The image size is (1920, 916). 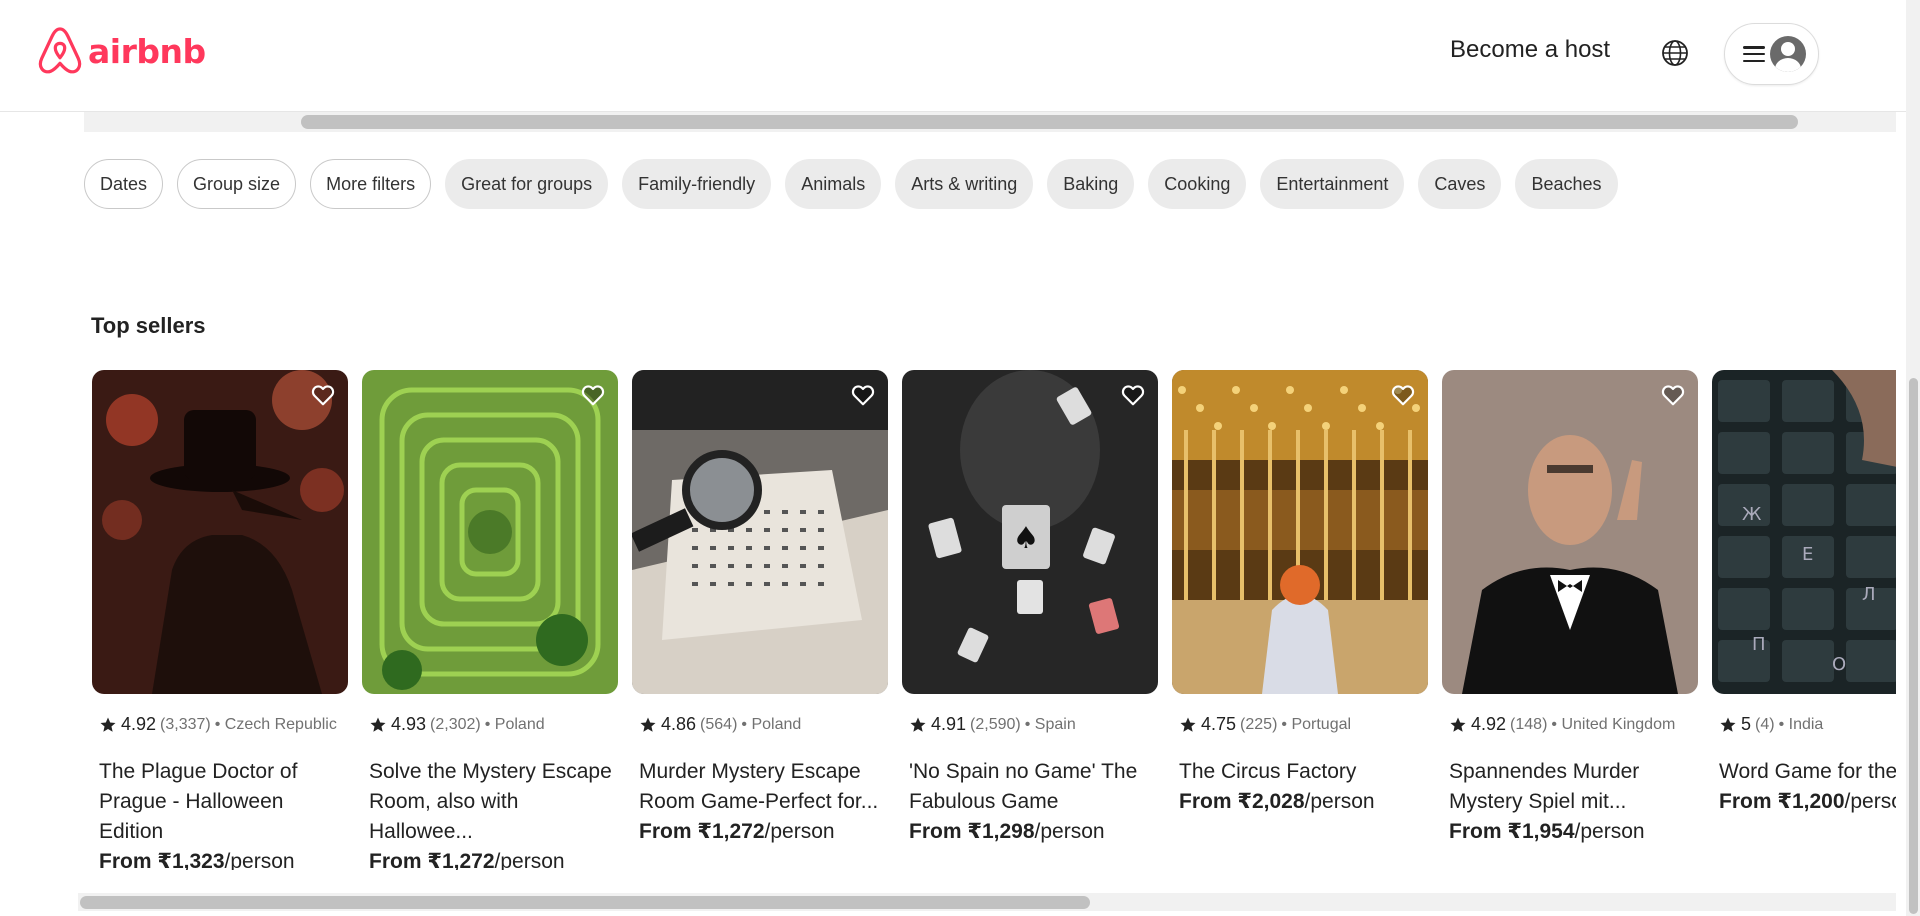 What do you see at coordinates (1049, 122) in the screenshot?
I see `categories-scrollbar-thumb` at bounding box center [1049, 122].